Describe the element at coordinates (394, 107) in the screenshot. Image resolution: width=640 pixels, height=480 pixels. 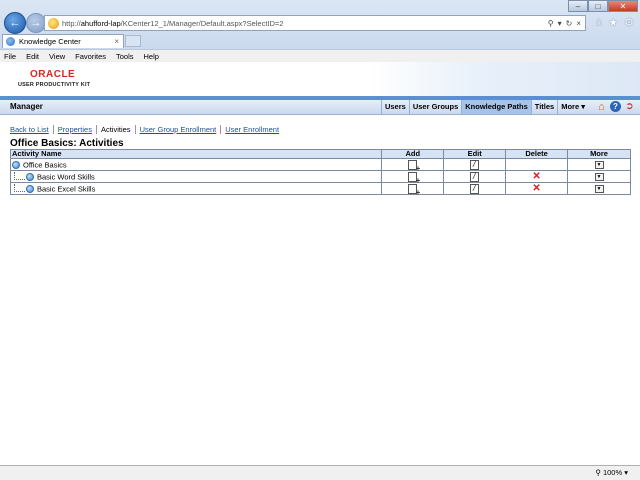
I see `tab-users: Users` at that location.